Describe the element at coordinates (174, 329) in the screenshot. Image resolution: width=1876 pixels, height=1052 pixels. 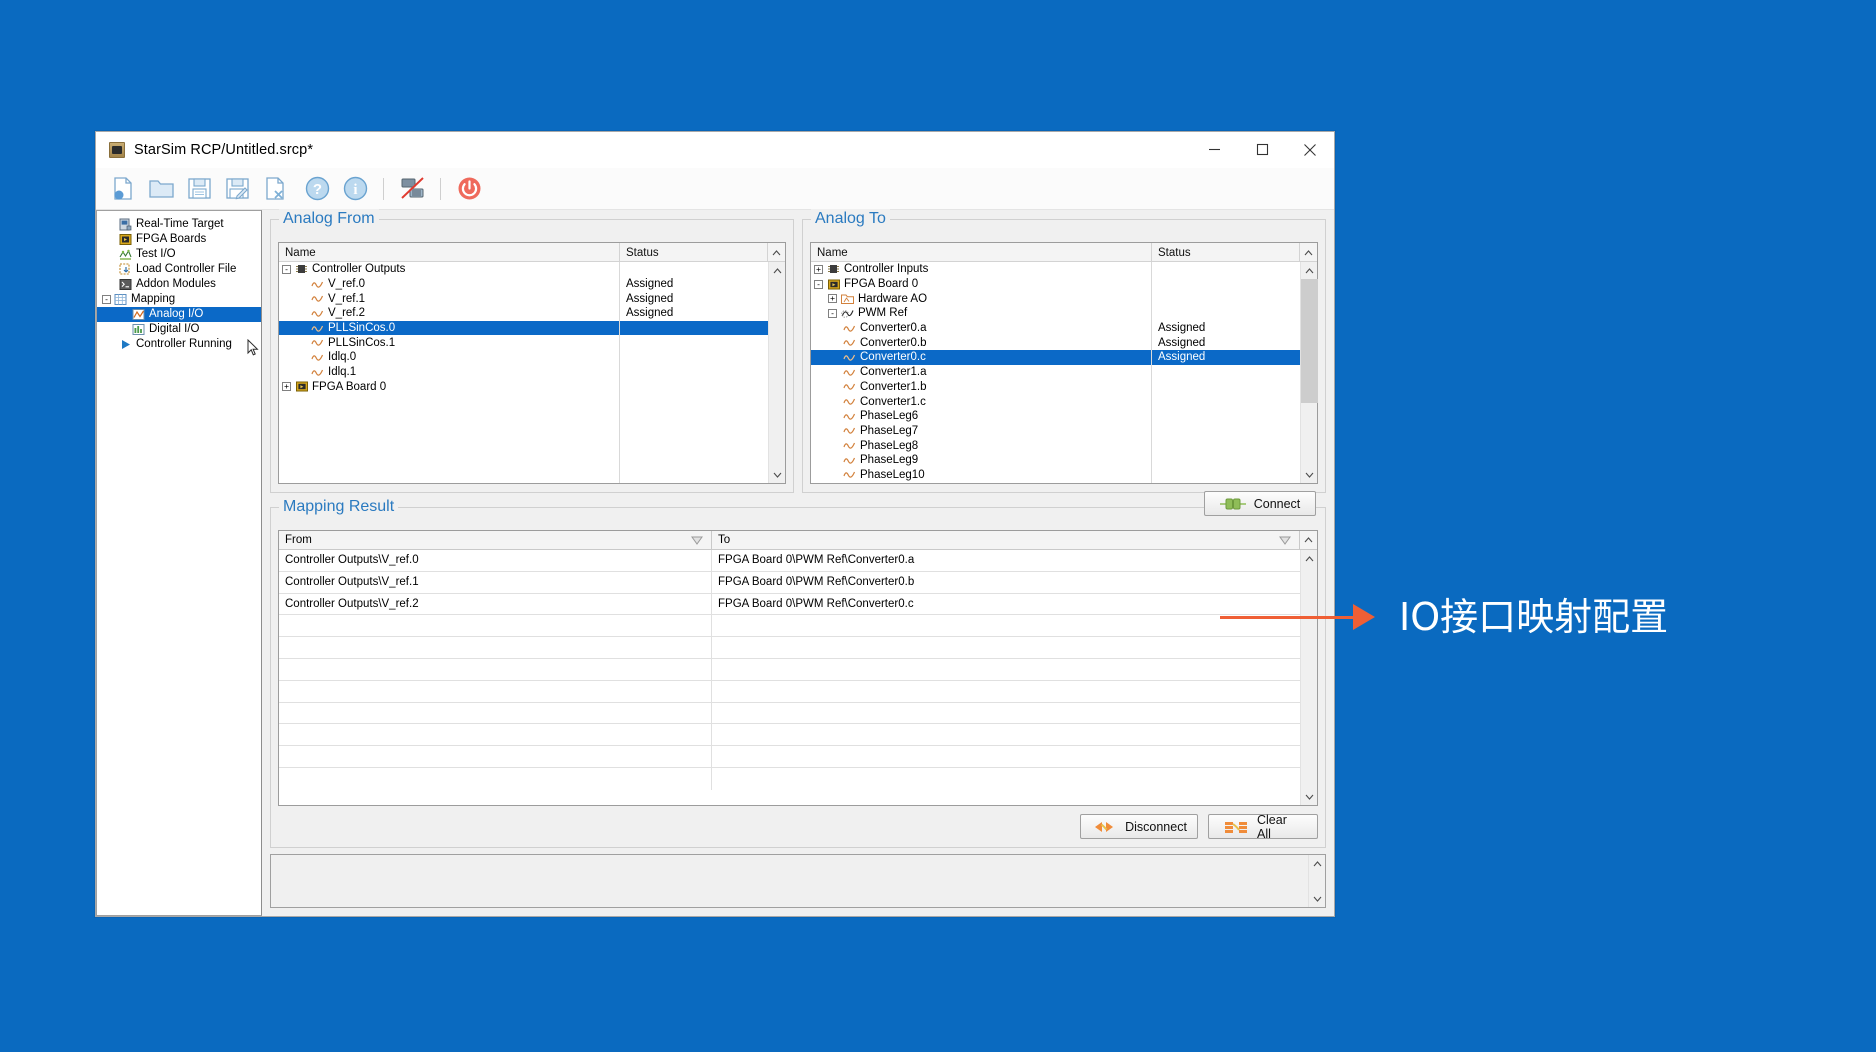
I see `sidebar-item-label: Digital I/O` at that location.